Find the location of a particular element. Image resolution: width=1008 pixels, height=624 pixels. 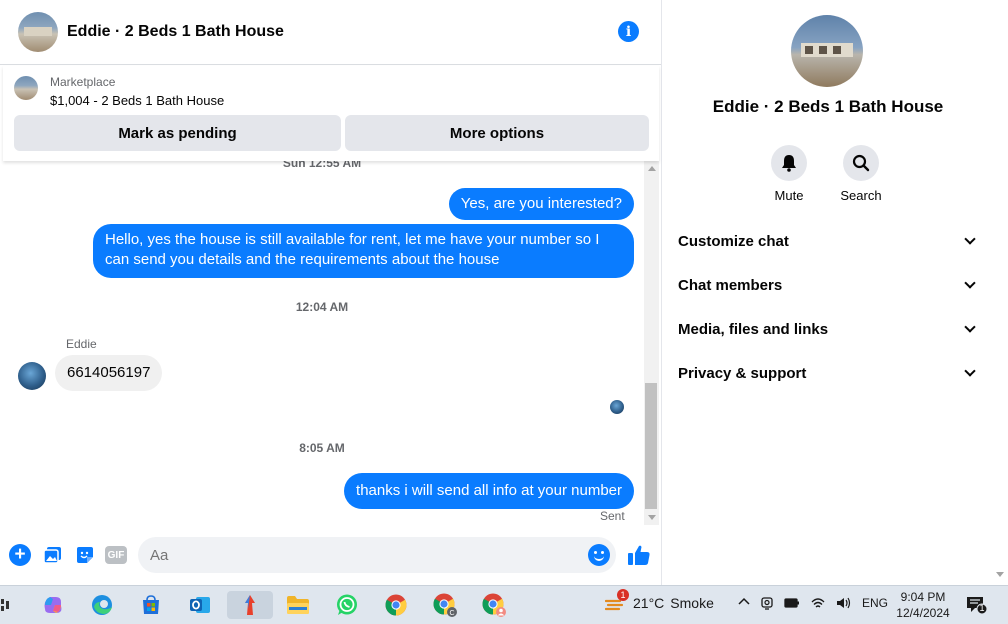

timestamp: 8:05 AM is located at coordinates (322, 448).